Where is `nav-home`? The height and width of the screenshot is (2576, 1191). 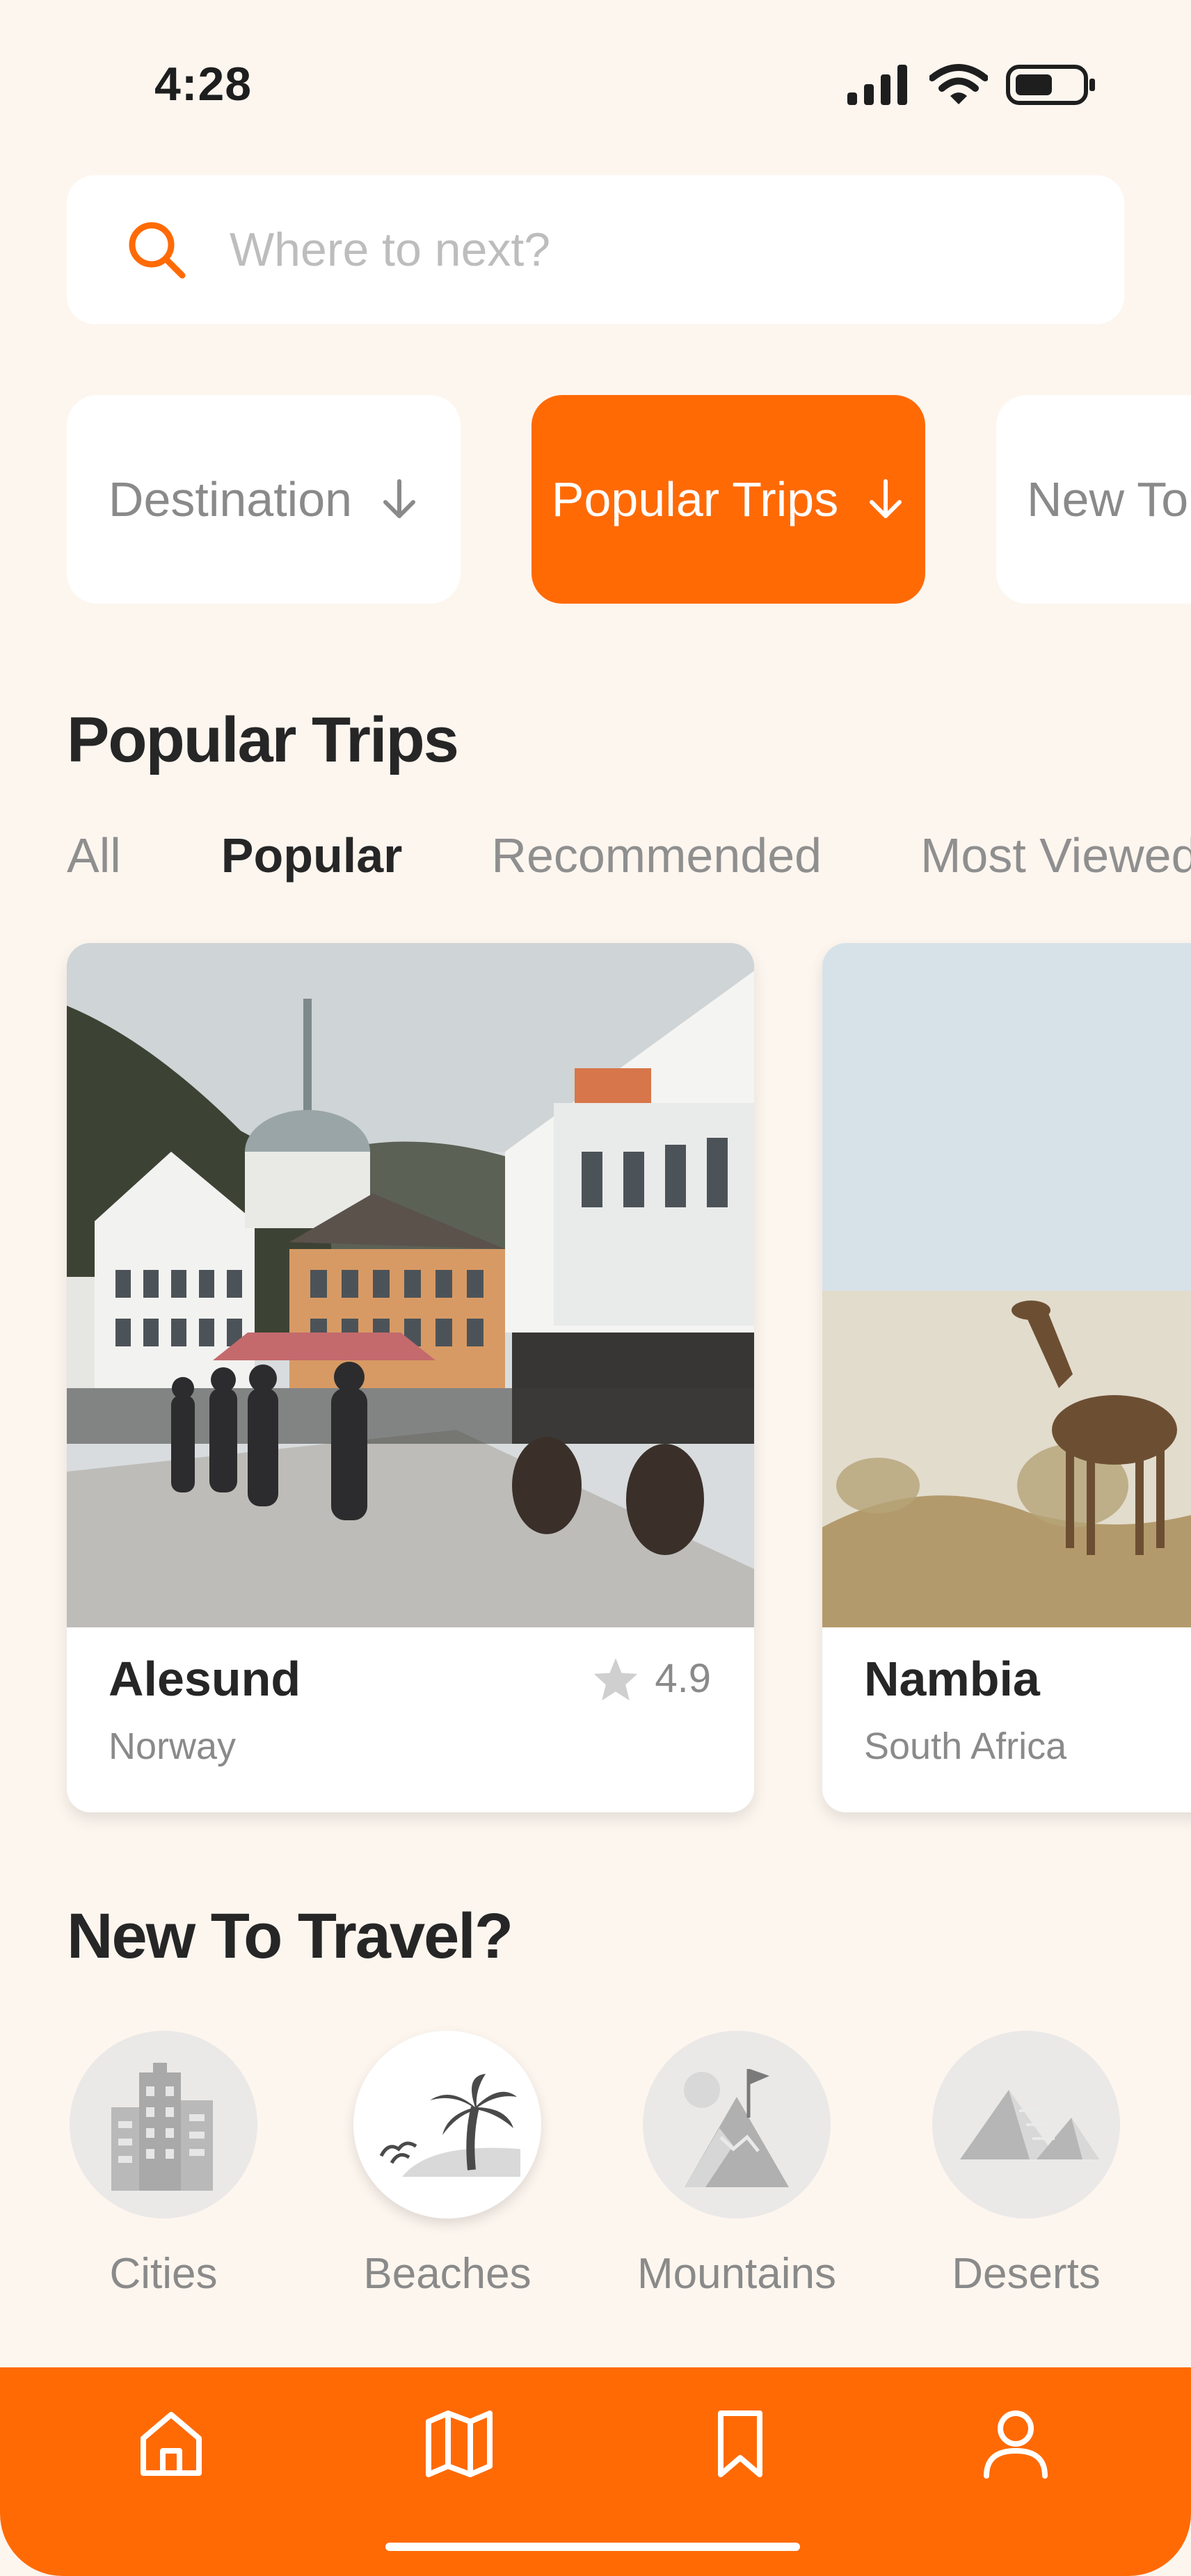 nav-home is located at coordinates (171, 2444).